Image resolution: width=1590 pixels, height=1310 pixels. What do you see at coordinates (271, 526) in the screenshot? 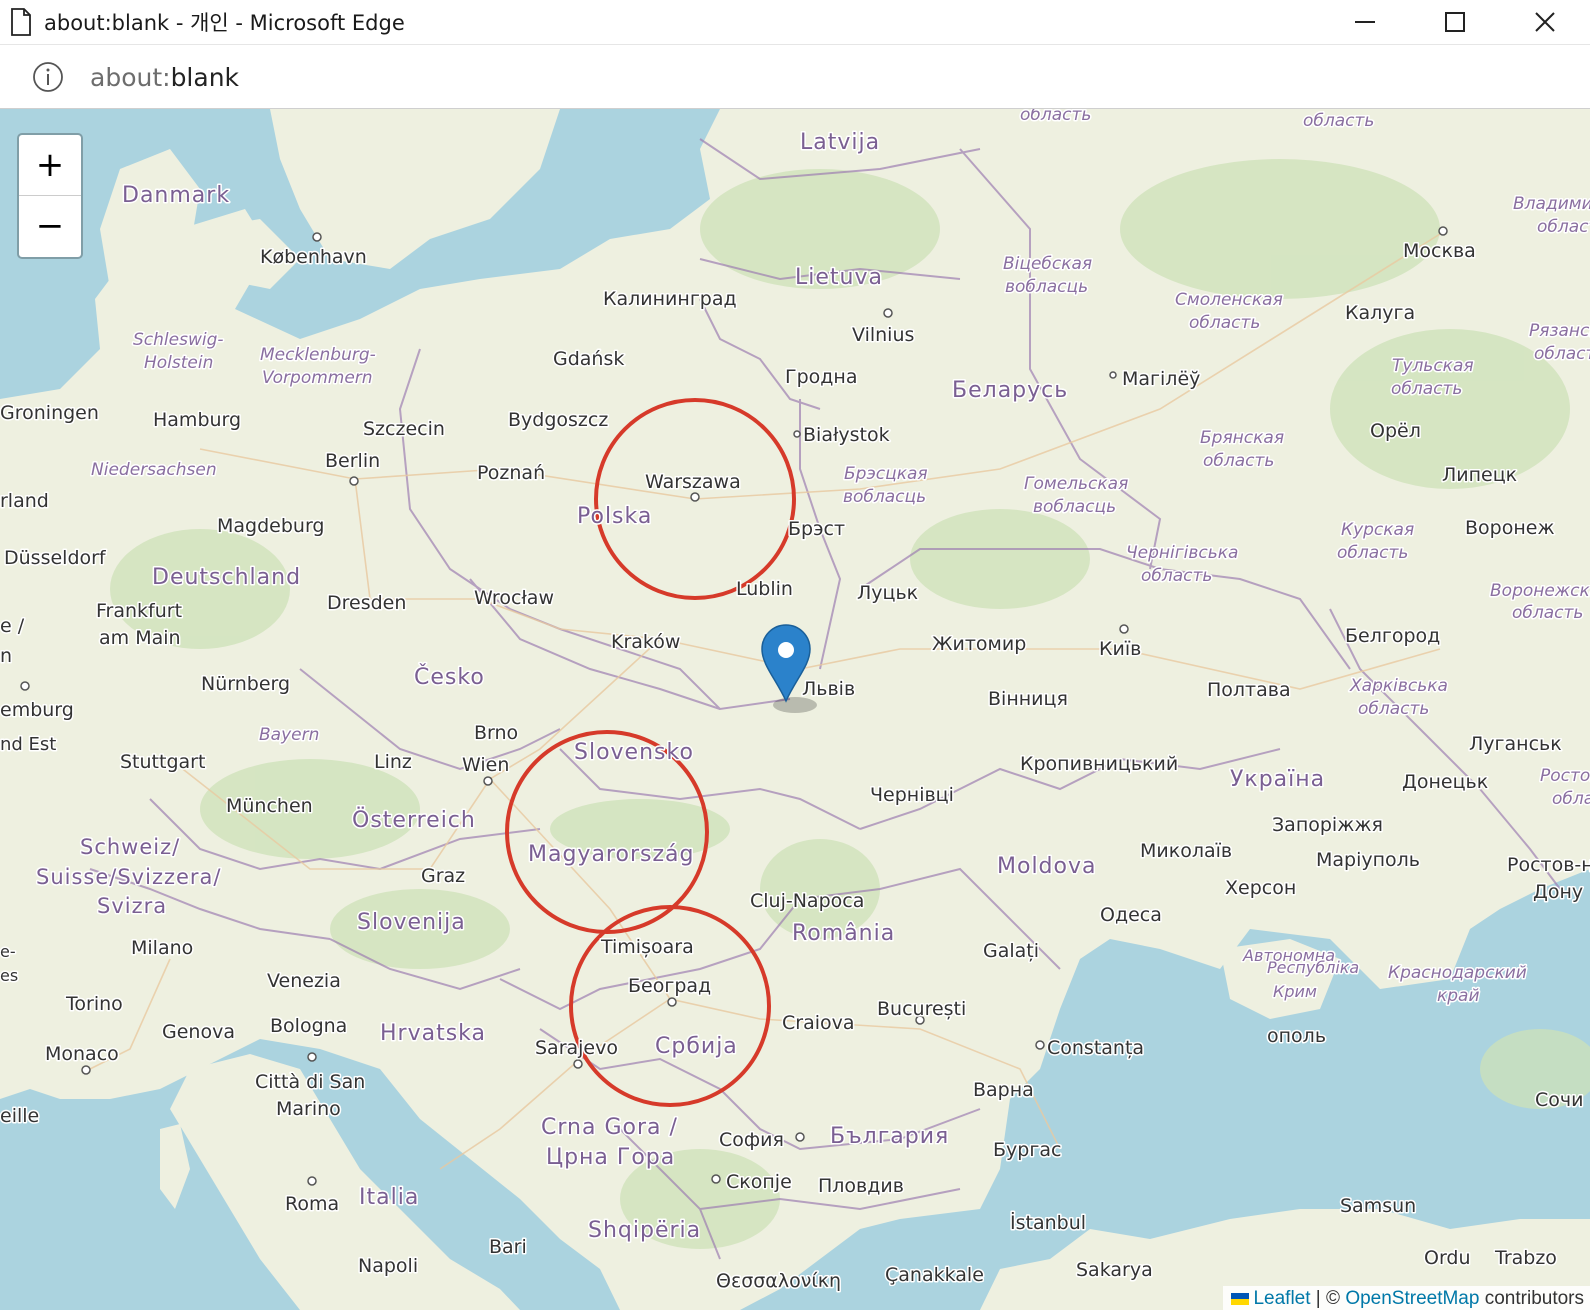
I see `city-label: Magdeburg` at bounding box center [271, 526].